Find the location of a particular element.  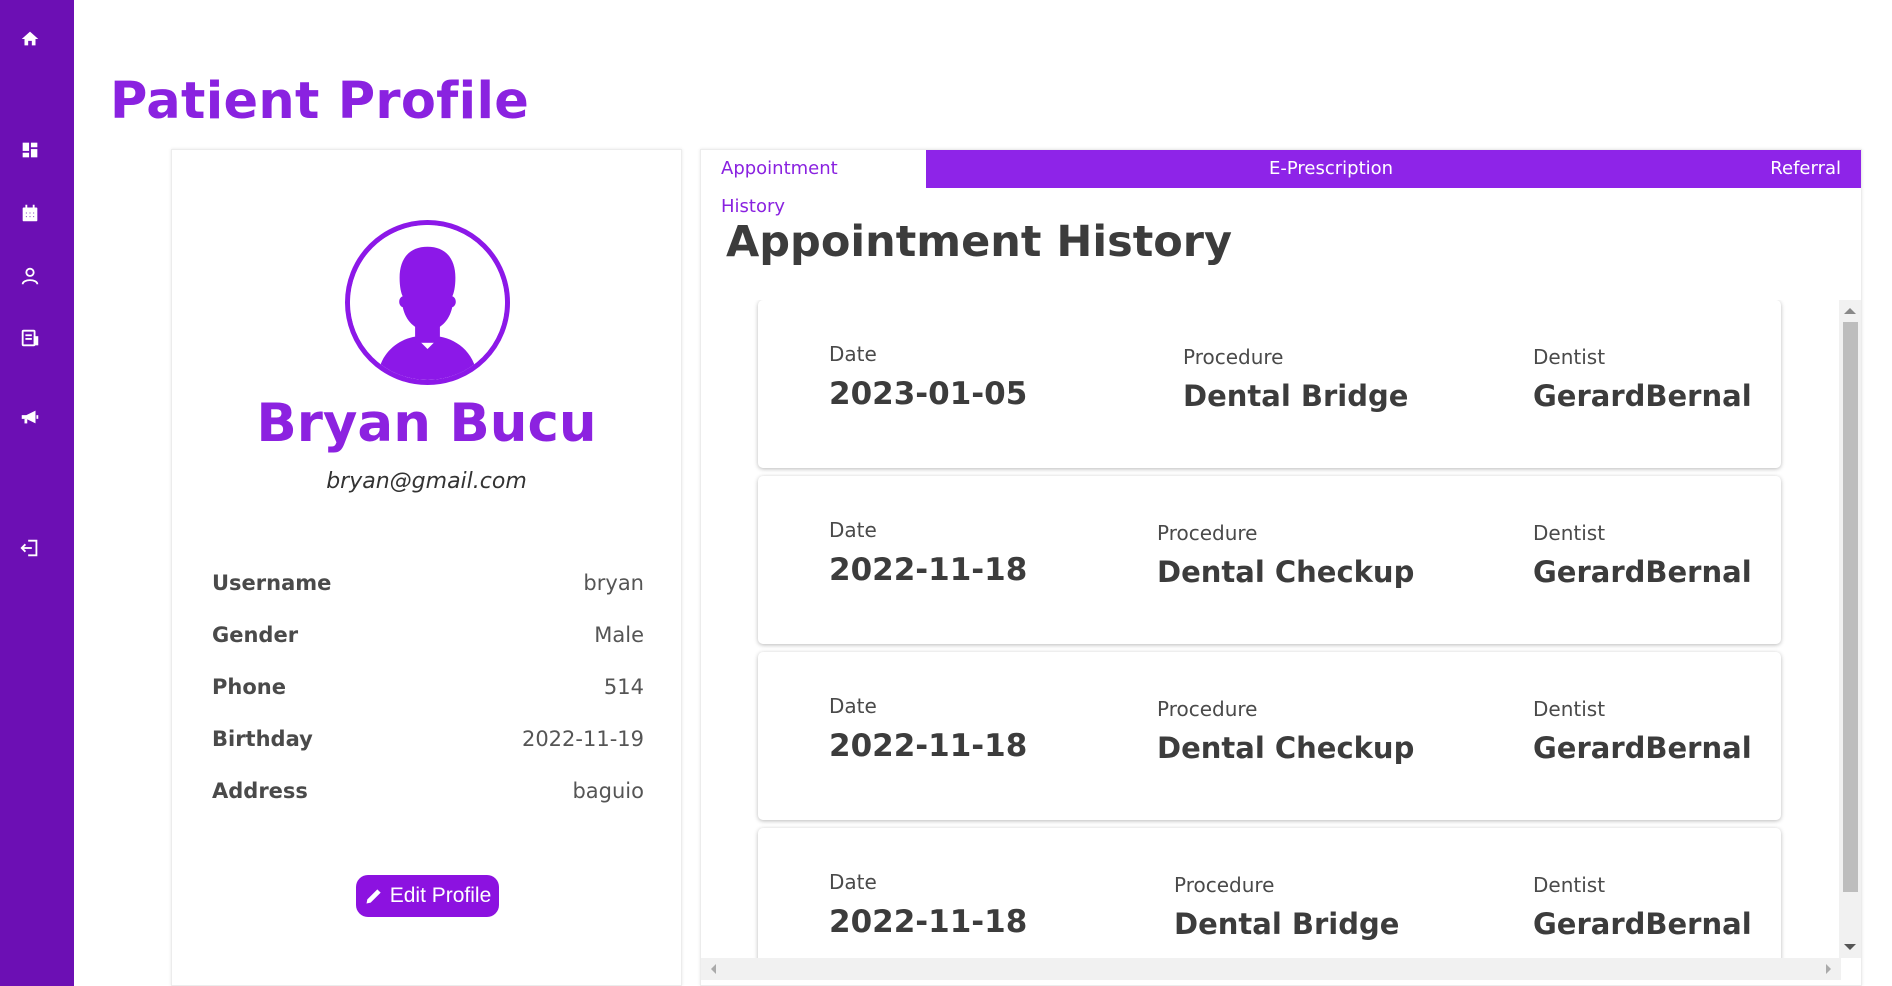

user-silhouette-icon is located at coordinates (427, 302).